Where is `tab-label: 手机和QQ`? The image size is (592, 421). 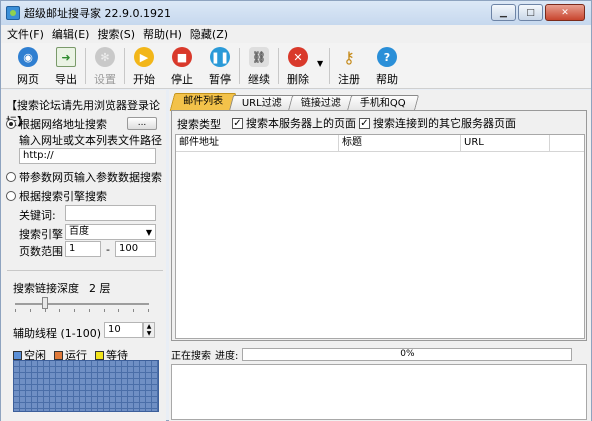 tab-label: 手机和QQ is located at coordinates (382, 103).